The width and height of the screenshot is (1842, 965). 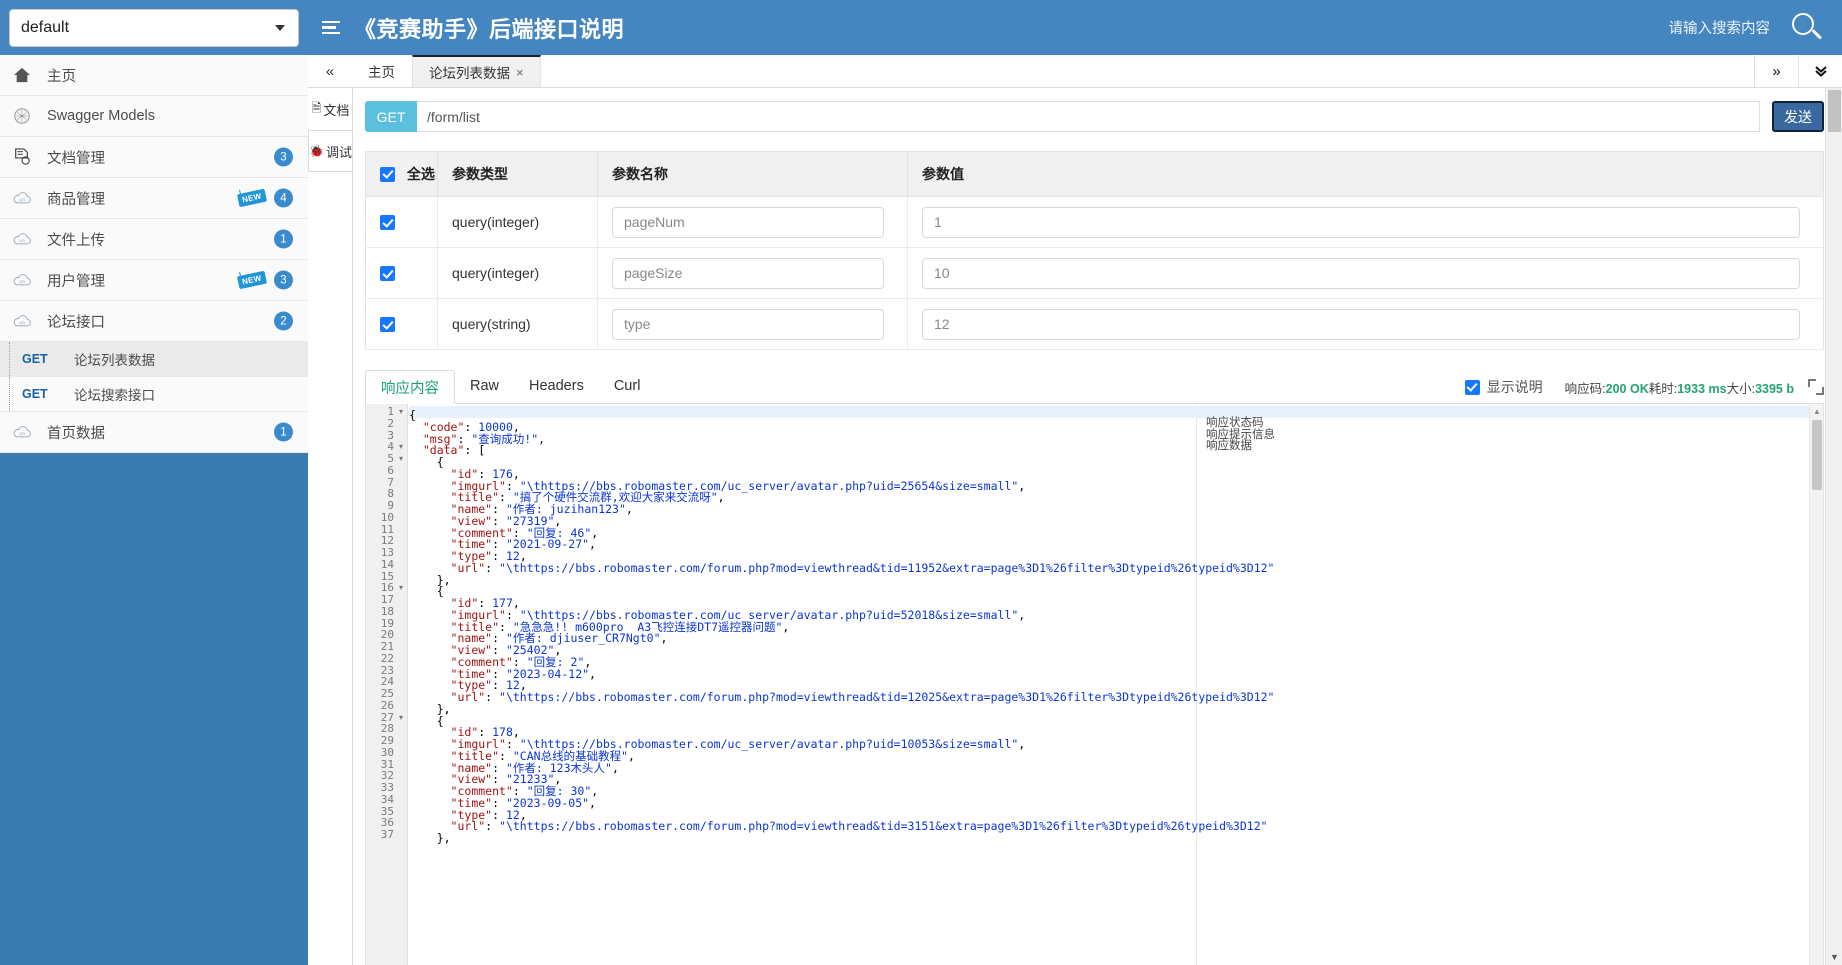 I want to click on sidebar-item-0: 主页, so click(x=154, y=75).